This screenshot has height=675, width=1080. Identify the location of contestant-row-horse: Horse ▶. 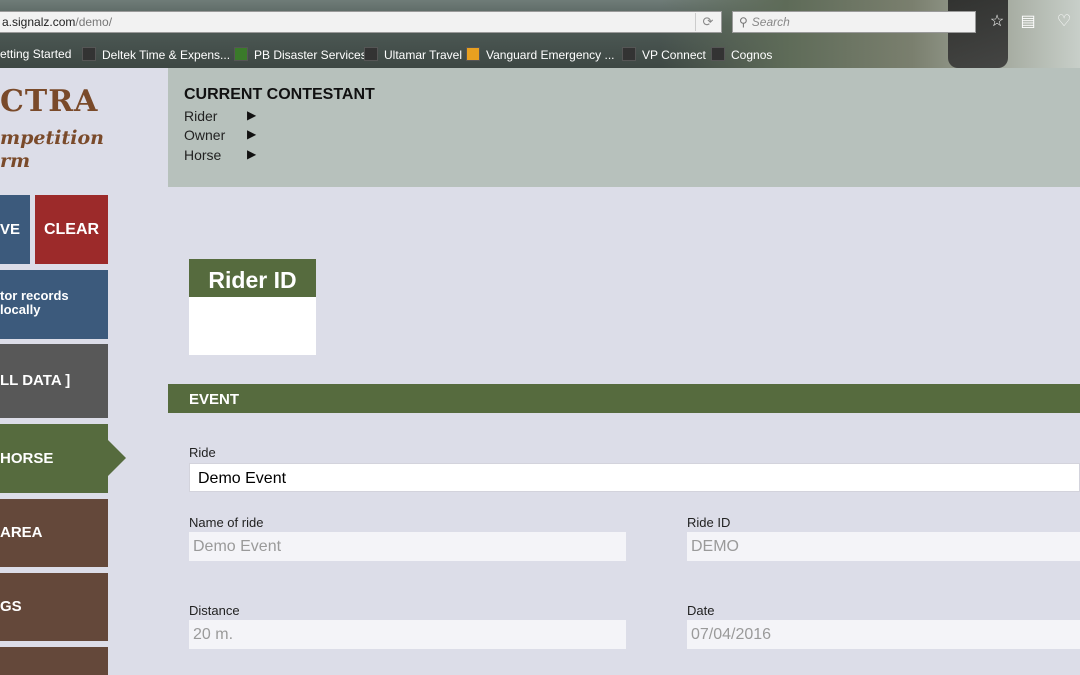
(220, 155).